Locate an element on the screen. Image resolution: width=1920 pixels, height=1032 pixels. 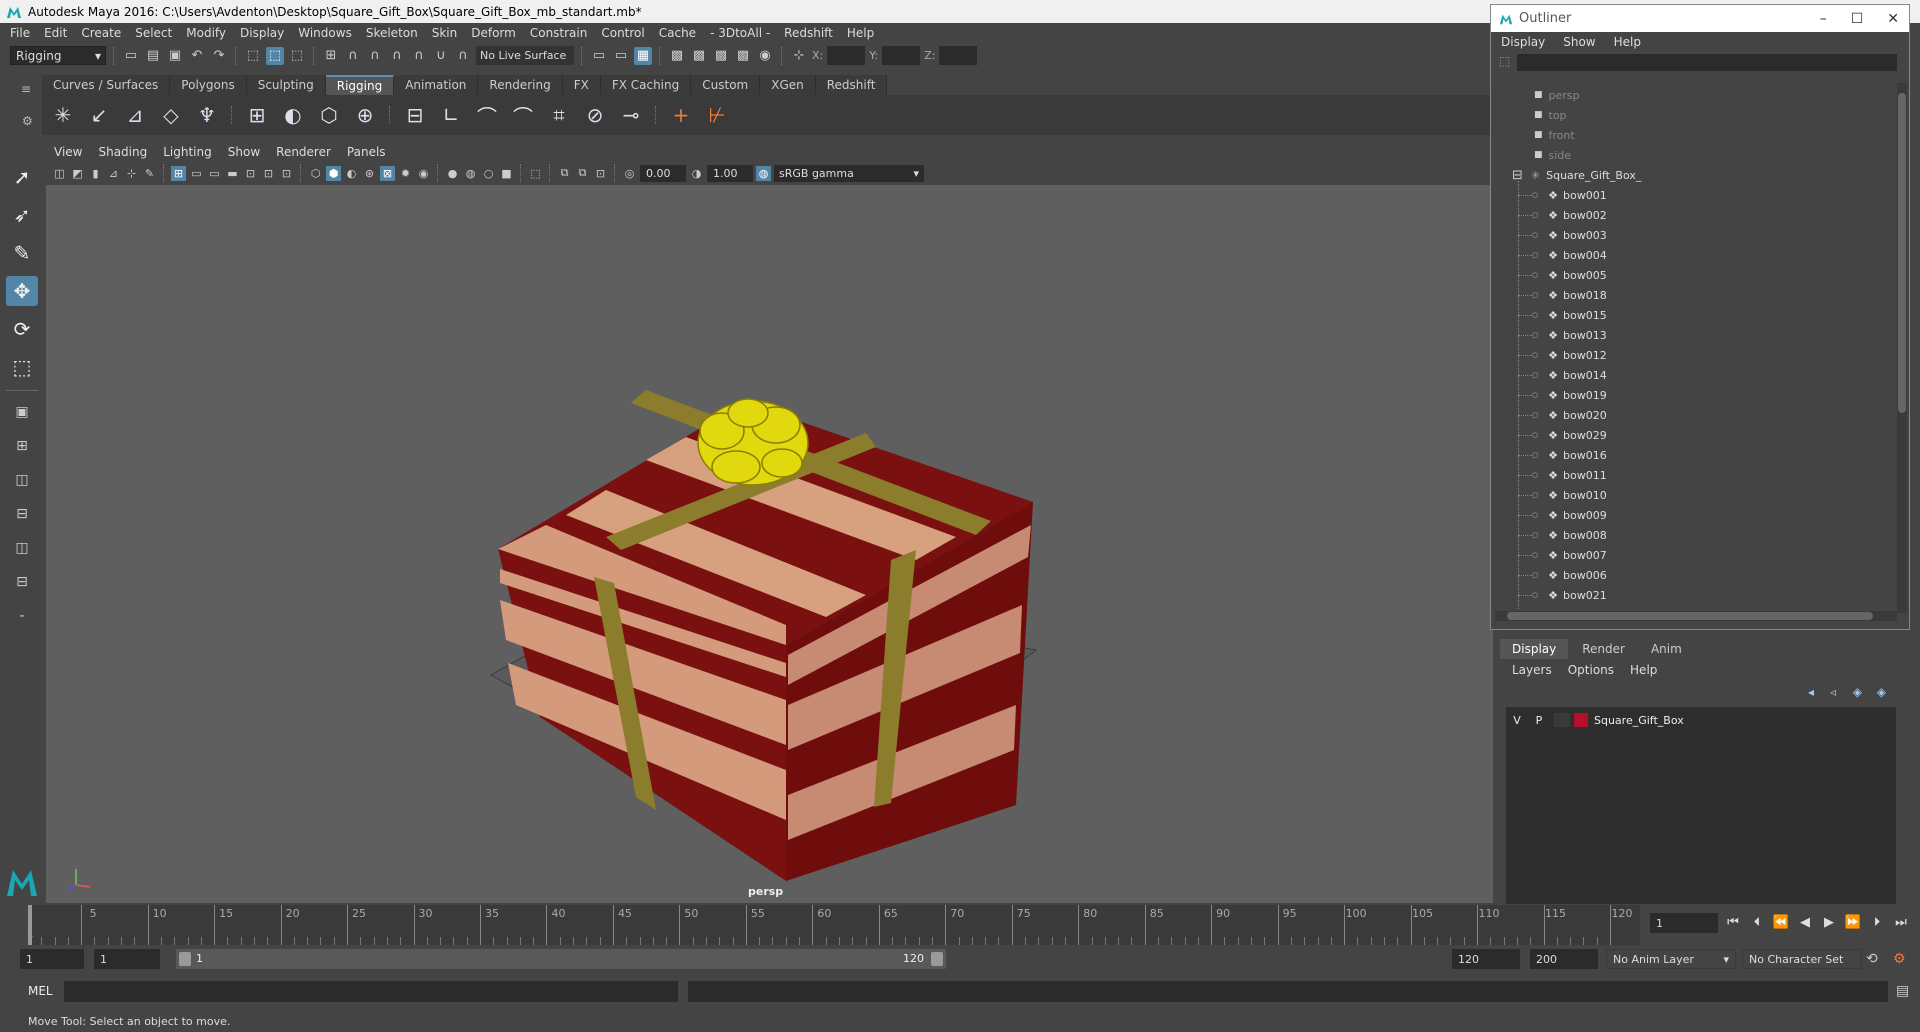
layer-name: Square_Gift_Box is located at coordinates (1639, 720).